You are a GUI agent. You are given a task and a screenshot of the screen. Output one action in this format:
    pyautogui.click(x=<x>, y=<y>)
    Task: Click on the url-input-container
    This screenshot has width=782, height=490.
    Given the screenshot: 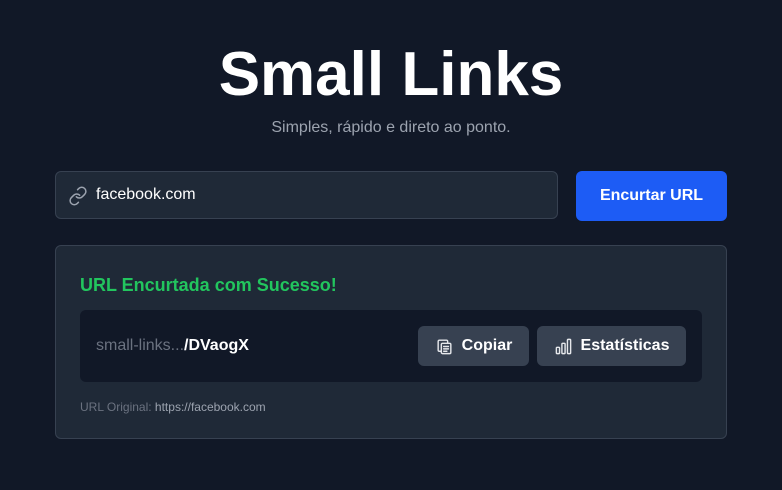 What is the action you would take?
    pyautogui.click(x=306, y=195)
    